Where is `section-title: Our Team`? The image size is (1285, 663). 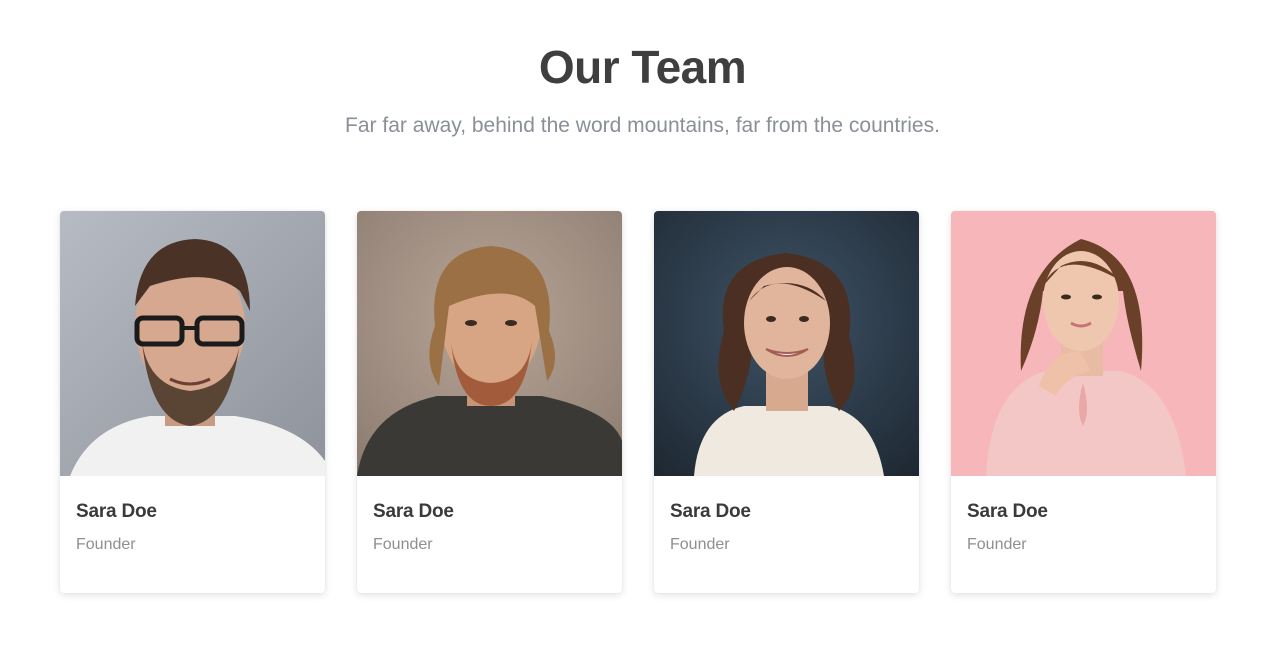 section-title: Our Team is located at coordinates (642, 67).